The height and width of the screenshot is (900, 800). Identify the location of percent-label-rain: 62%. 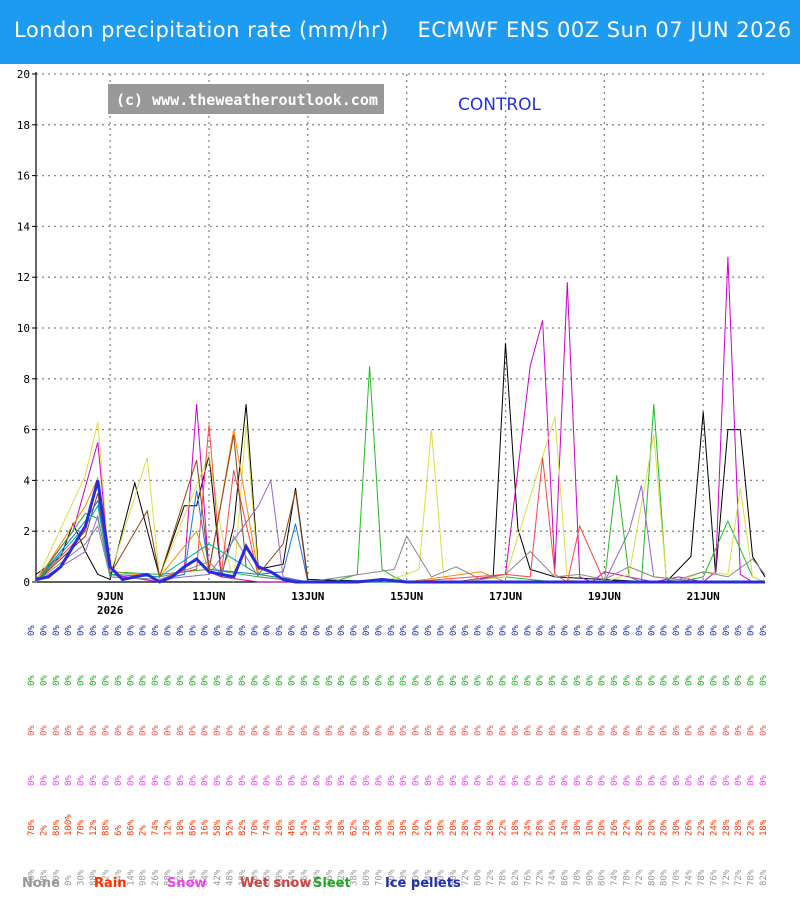
(355, 827).